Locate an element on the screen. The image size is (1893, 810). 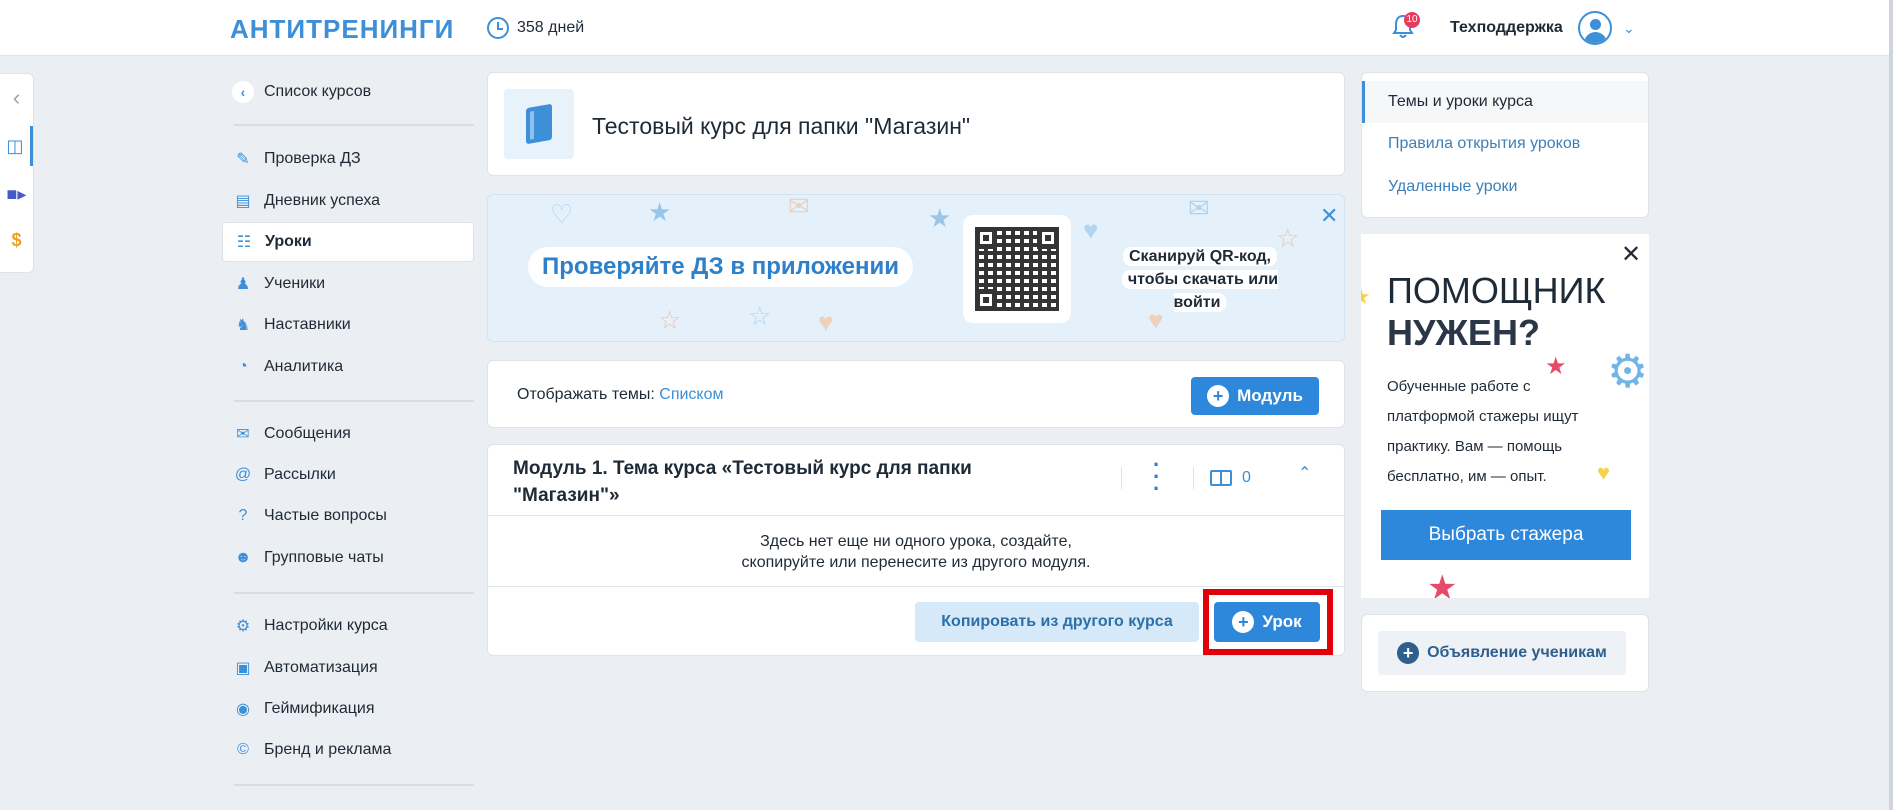
courses-rail-icon: ◫ is located at coordinates (16, 146).